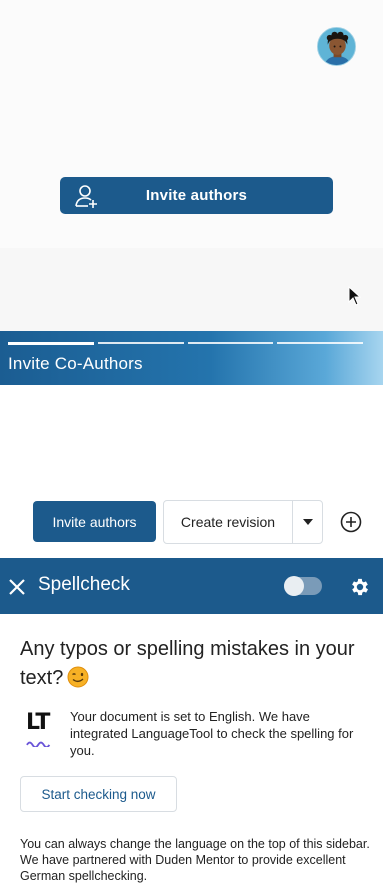 This screenshot has width=383, height=887. Describe the element at coordinates (351, 522) in the screenshot. I see `plus-circle-icon` at that location.